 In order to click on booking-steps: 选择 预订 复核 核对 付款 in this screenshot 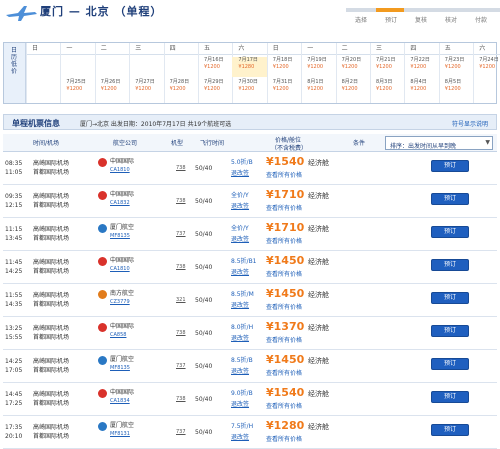, I will do `click(423, 19)`.